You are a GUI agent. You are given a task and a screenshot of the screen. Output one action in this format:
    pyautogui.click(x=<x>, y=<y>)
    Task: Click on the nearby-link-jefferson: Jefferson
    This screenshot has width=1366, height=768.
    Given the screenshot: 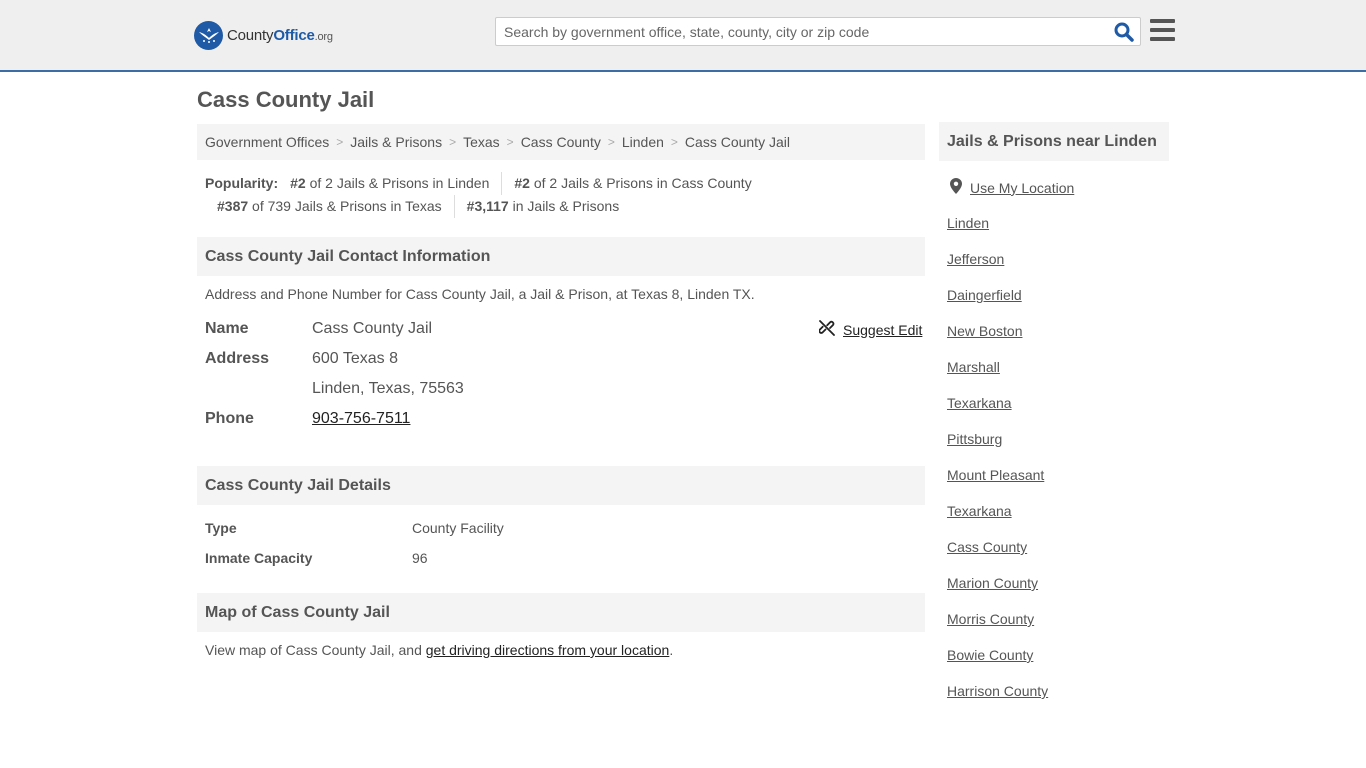 What is the action you would take?
    pyautogui.click(x=975, y=259)
    